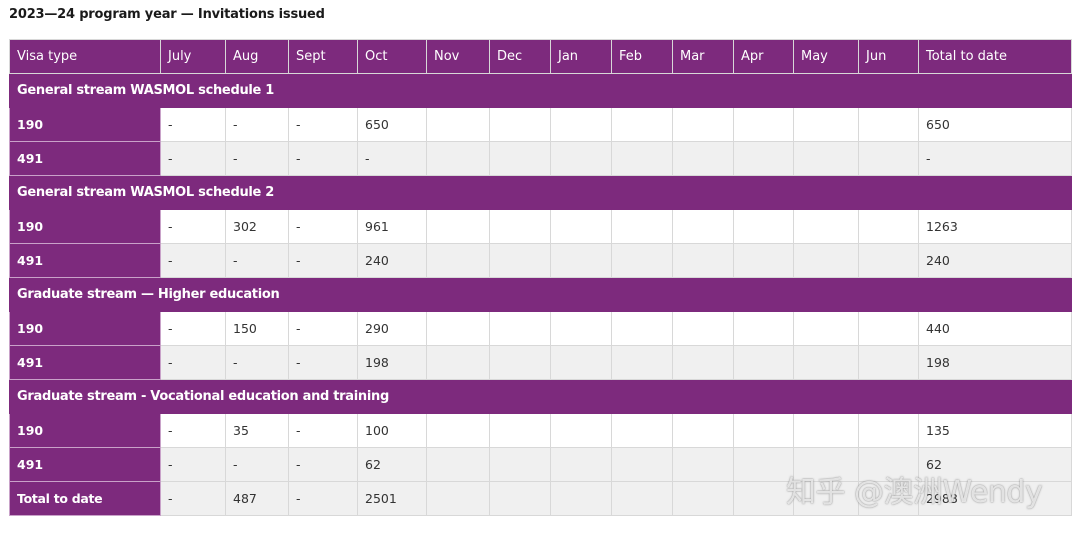 Image resolution: width=1080 pixels, height=534 pixels. What do you see at coordinates (85, 56) in the screenshot?
I see `column-header: Visa type` at bounding box center [85, 56].